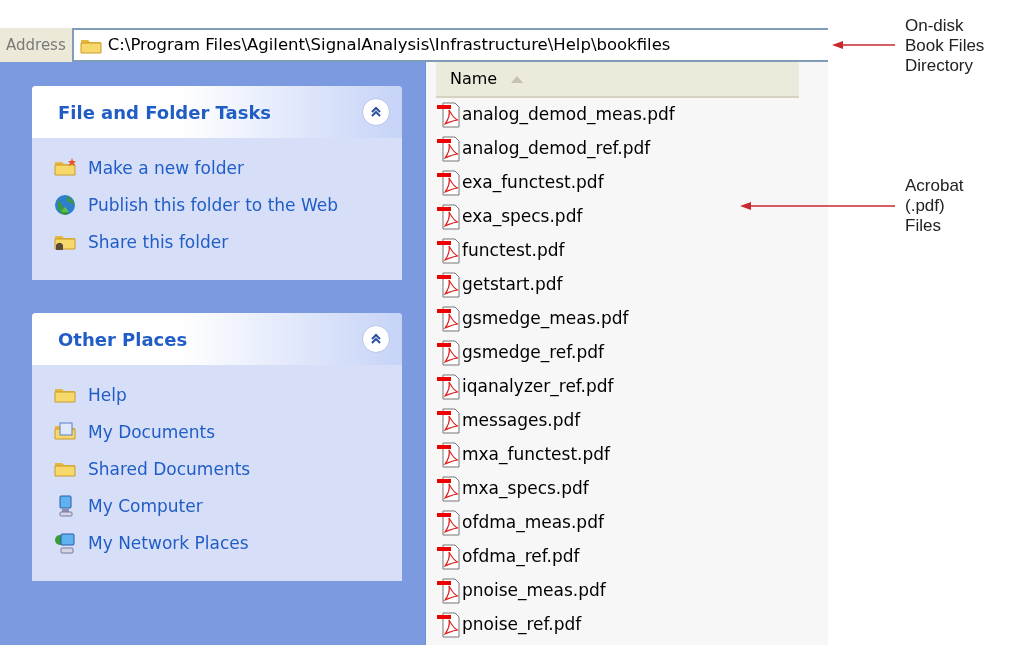 The width and height of the screenshot is (1019, 645). What do you see at coordinates (168, 543) in the screenshot?
I see `task-link: My Network Places` at bounding box center [168, 543].